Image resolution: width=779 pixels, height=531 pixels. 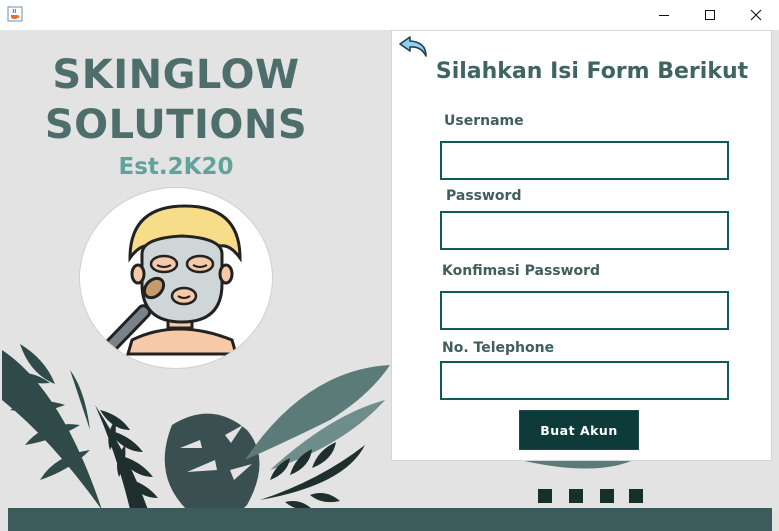 I want to click on brand-established: Est.2K20, so click(x=176, y=167).